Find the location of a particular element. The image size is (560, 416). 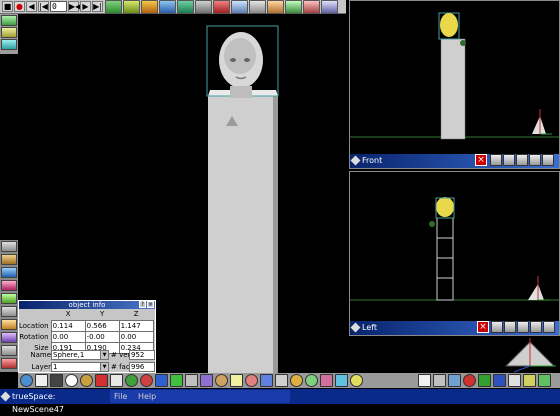

close-icon: × is located at coordinates (150, 304).